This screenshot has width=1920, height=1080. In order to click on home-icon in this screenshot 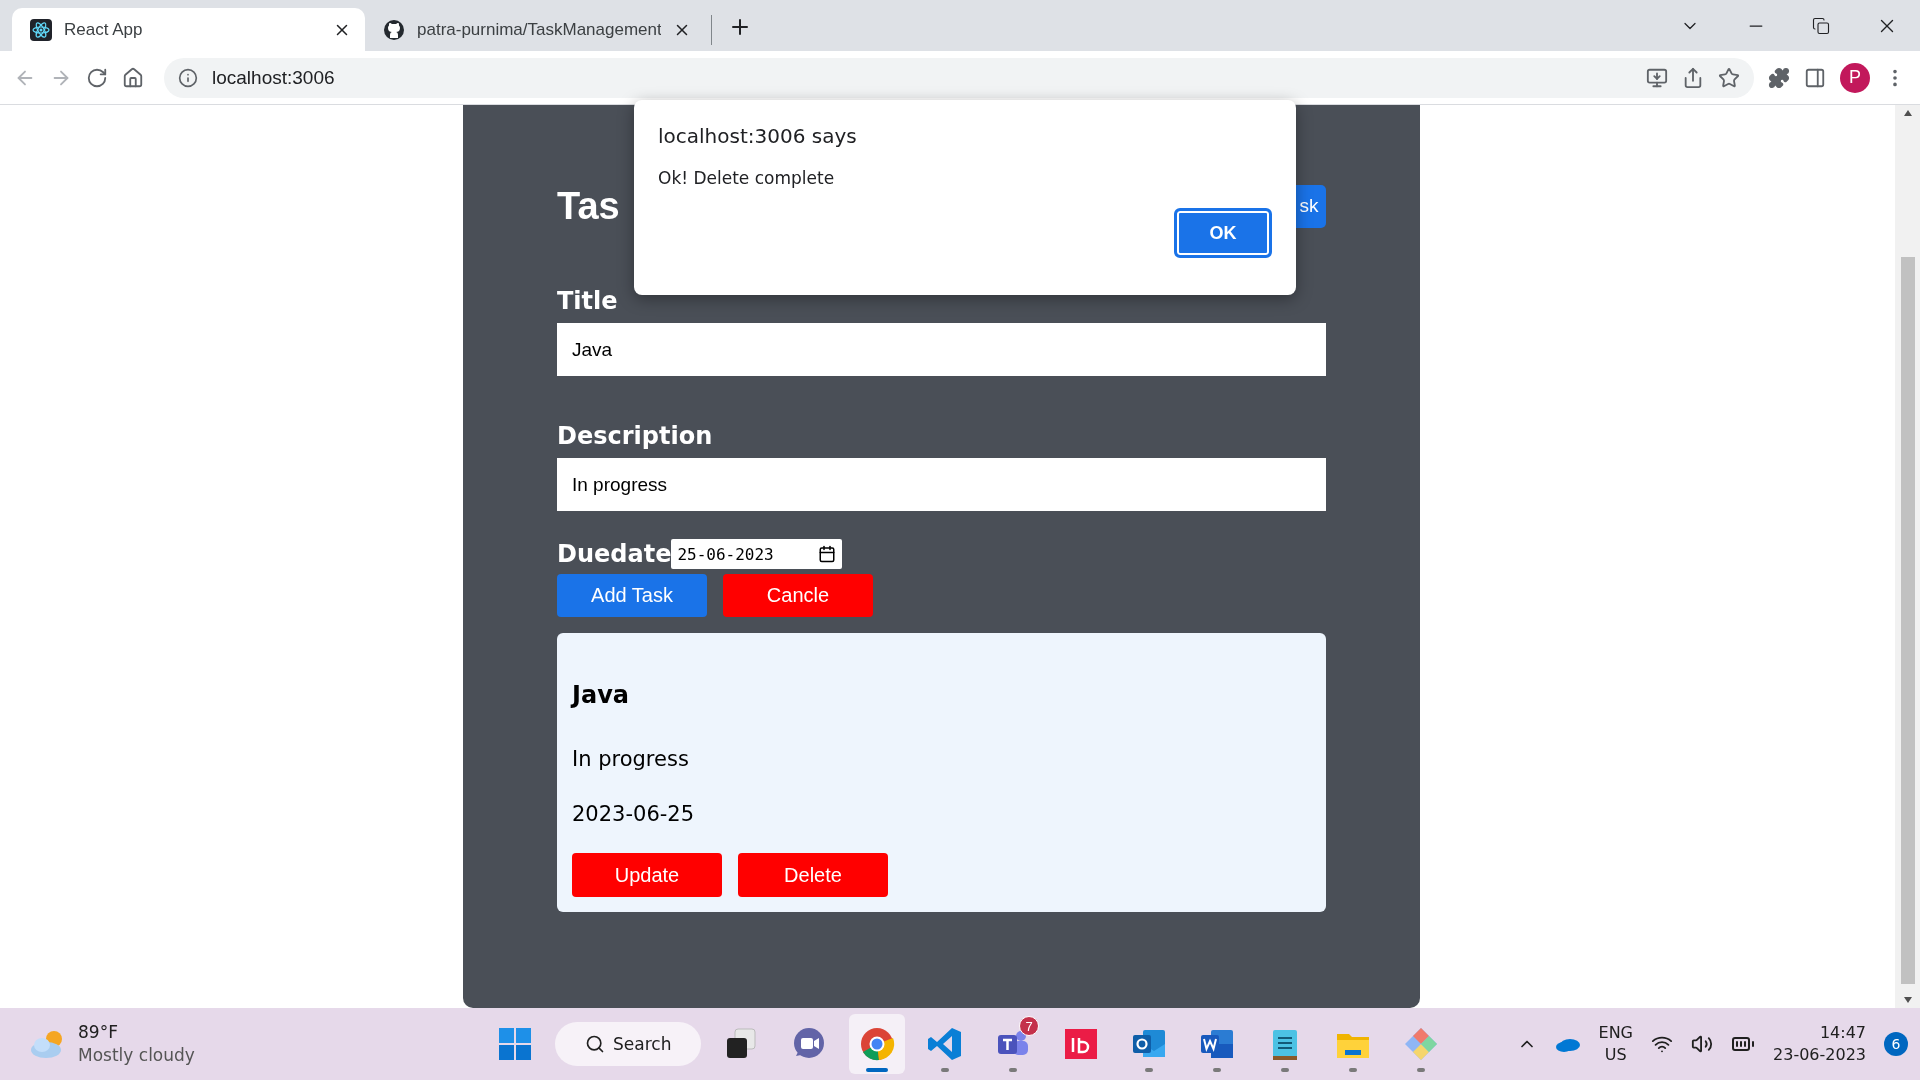, I will do `click(133, 77)`.